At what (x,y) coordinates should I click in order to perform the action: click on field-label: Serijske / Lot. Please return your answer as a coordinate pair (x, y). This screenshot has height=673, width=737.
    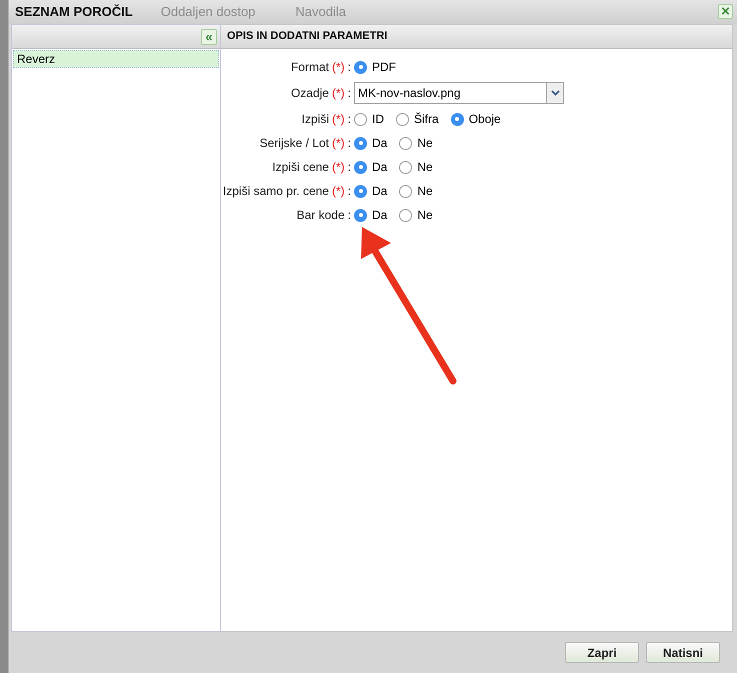
    Looking at the image, I should click on (294, 143).